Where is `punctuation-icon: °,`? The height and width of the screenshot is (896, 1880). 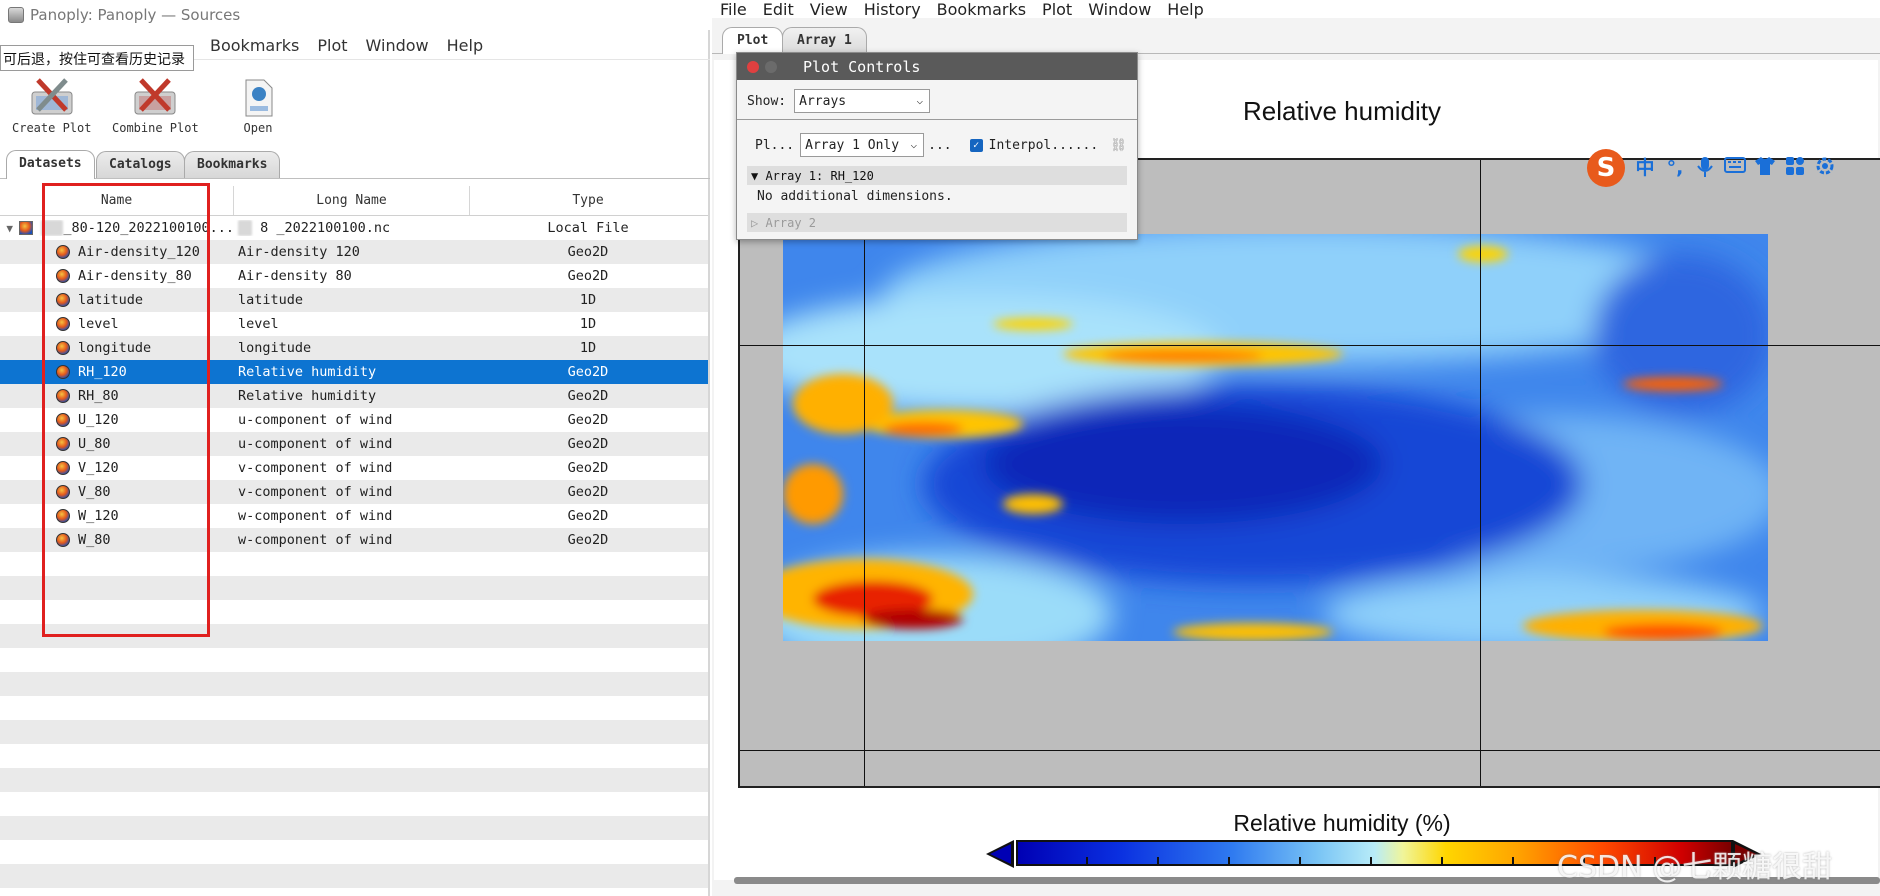
punctuation-icon: °, is located at coordinates (1675, 168).